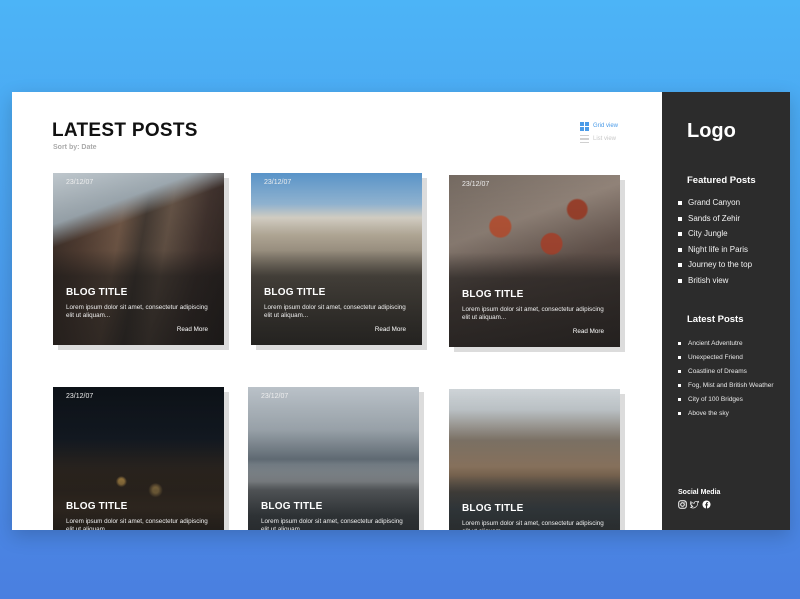 The width and height of the screenshot is (800, 599). Describe the element at coordinates (584, 139) in the screenshot. I see `list-icon` at that location.